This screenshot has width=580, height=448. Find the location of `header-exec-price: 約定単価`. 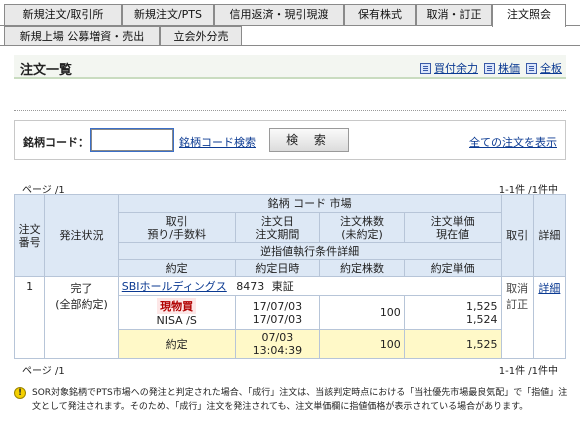

header-exec-price: 約定単価 is located at coordinates (452, 268).